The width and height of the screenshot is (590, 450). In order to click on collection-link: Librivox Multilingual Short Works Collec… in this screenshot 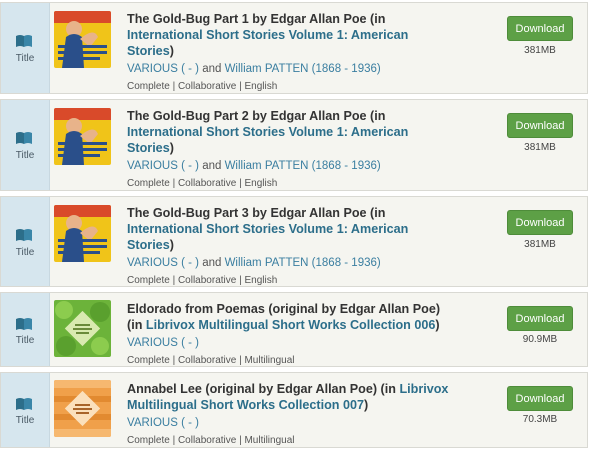, I will do `click(290, 325)`.